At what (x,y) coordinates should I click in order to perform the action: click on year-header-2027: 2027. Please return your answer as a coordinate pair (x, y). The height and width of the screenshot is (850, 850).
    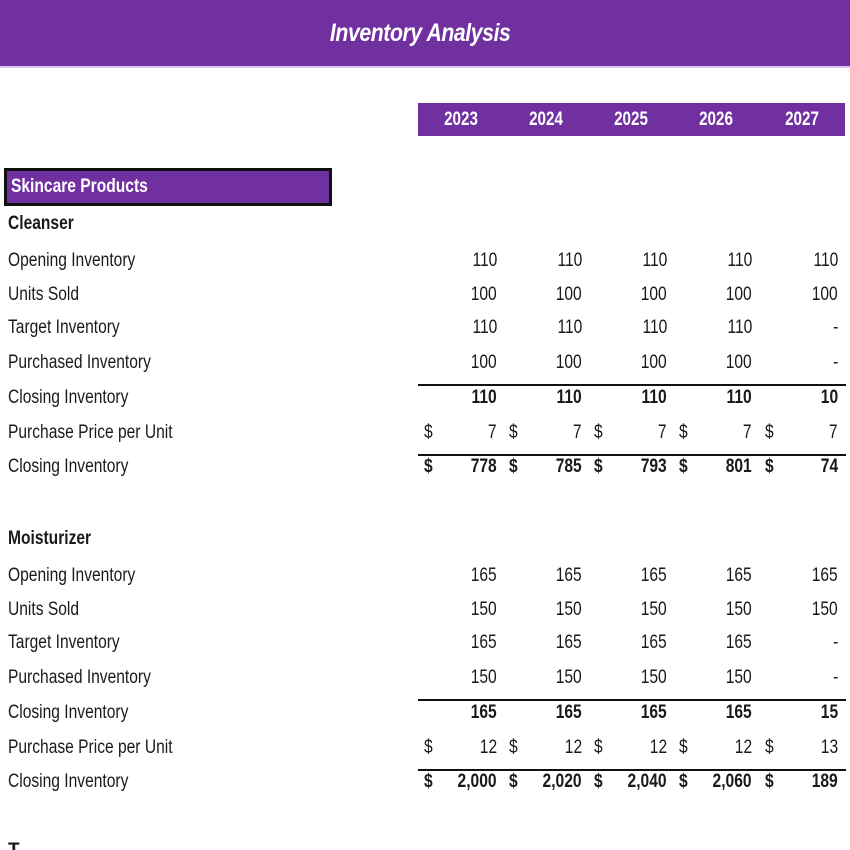
    Looking at the image, I should click on (802, 119).